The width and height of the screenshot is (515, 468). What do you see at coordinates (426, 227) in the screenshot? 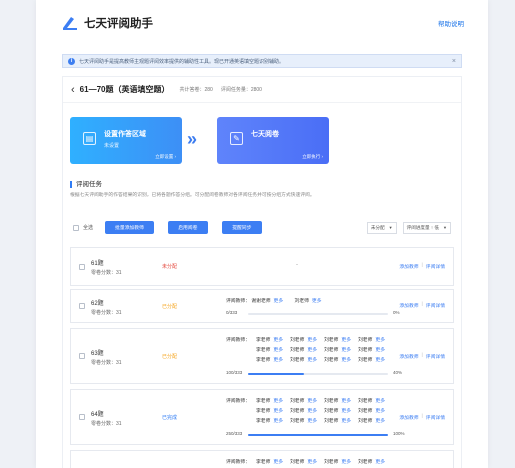
I see `sort-select: 评阅进度量 ↑ 低 ▼` at bounding box center [426, 227].